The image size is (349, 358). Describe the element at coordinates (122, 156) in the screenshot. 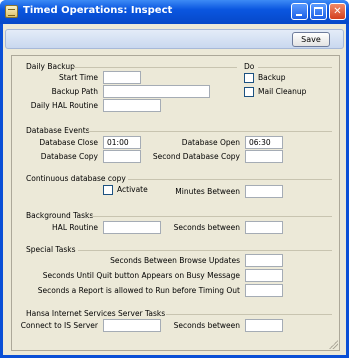

I see `database-copy-field` at that location.